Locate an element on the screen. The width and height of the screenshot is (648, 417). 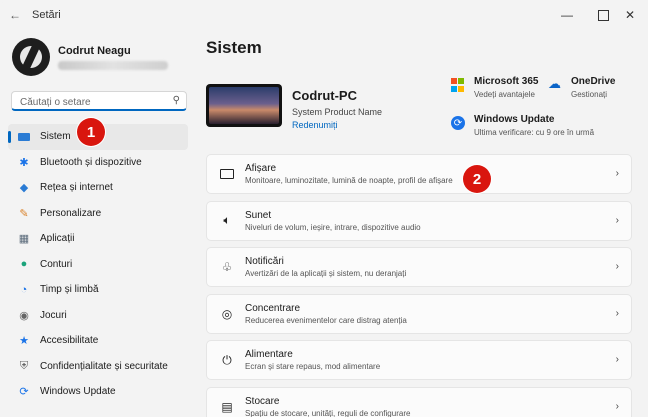
user-profile: Codrut Neagu is located at coordinates (90, 57).